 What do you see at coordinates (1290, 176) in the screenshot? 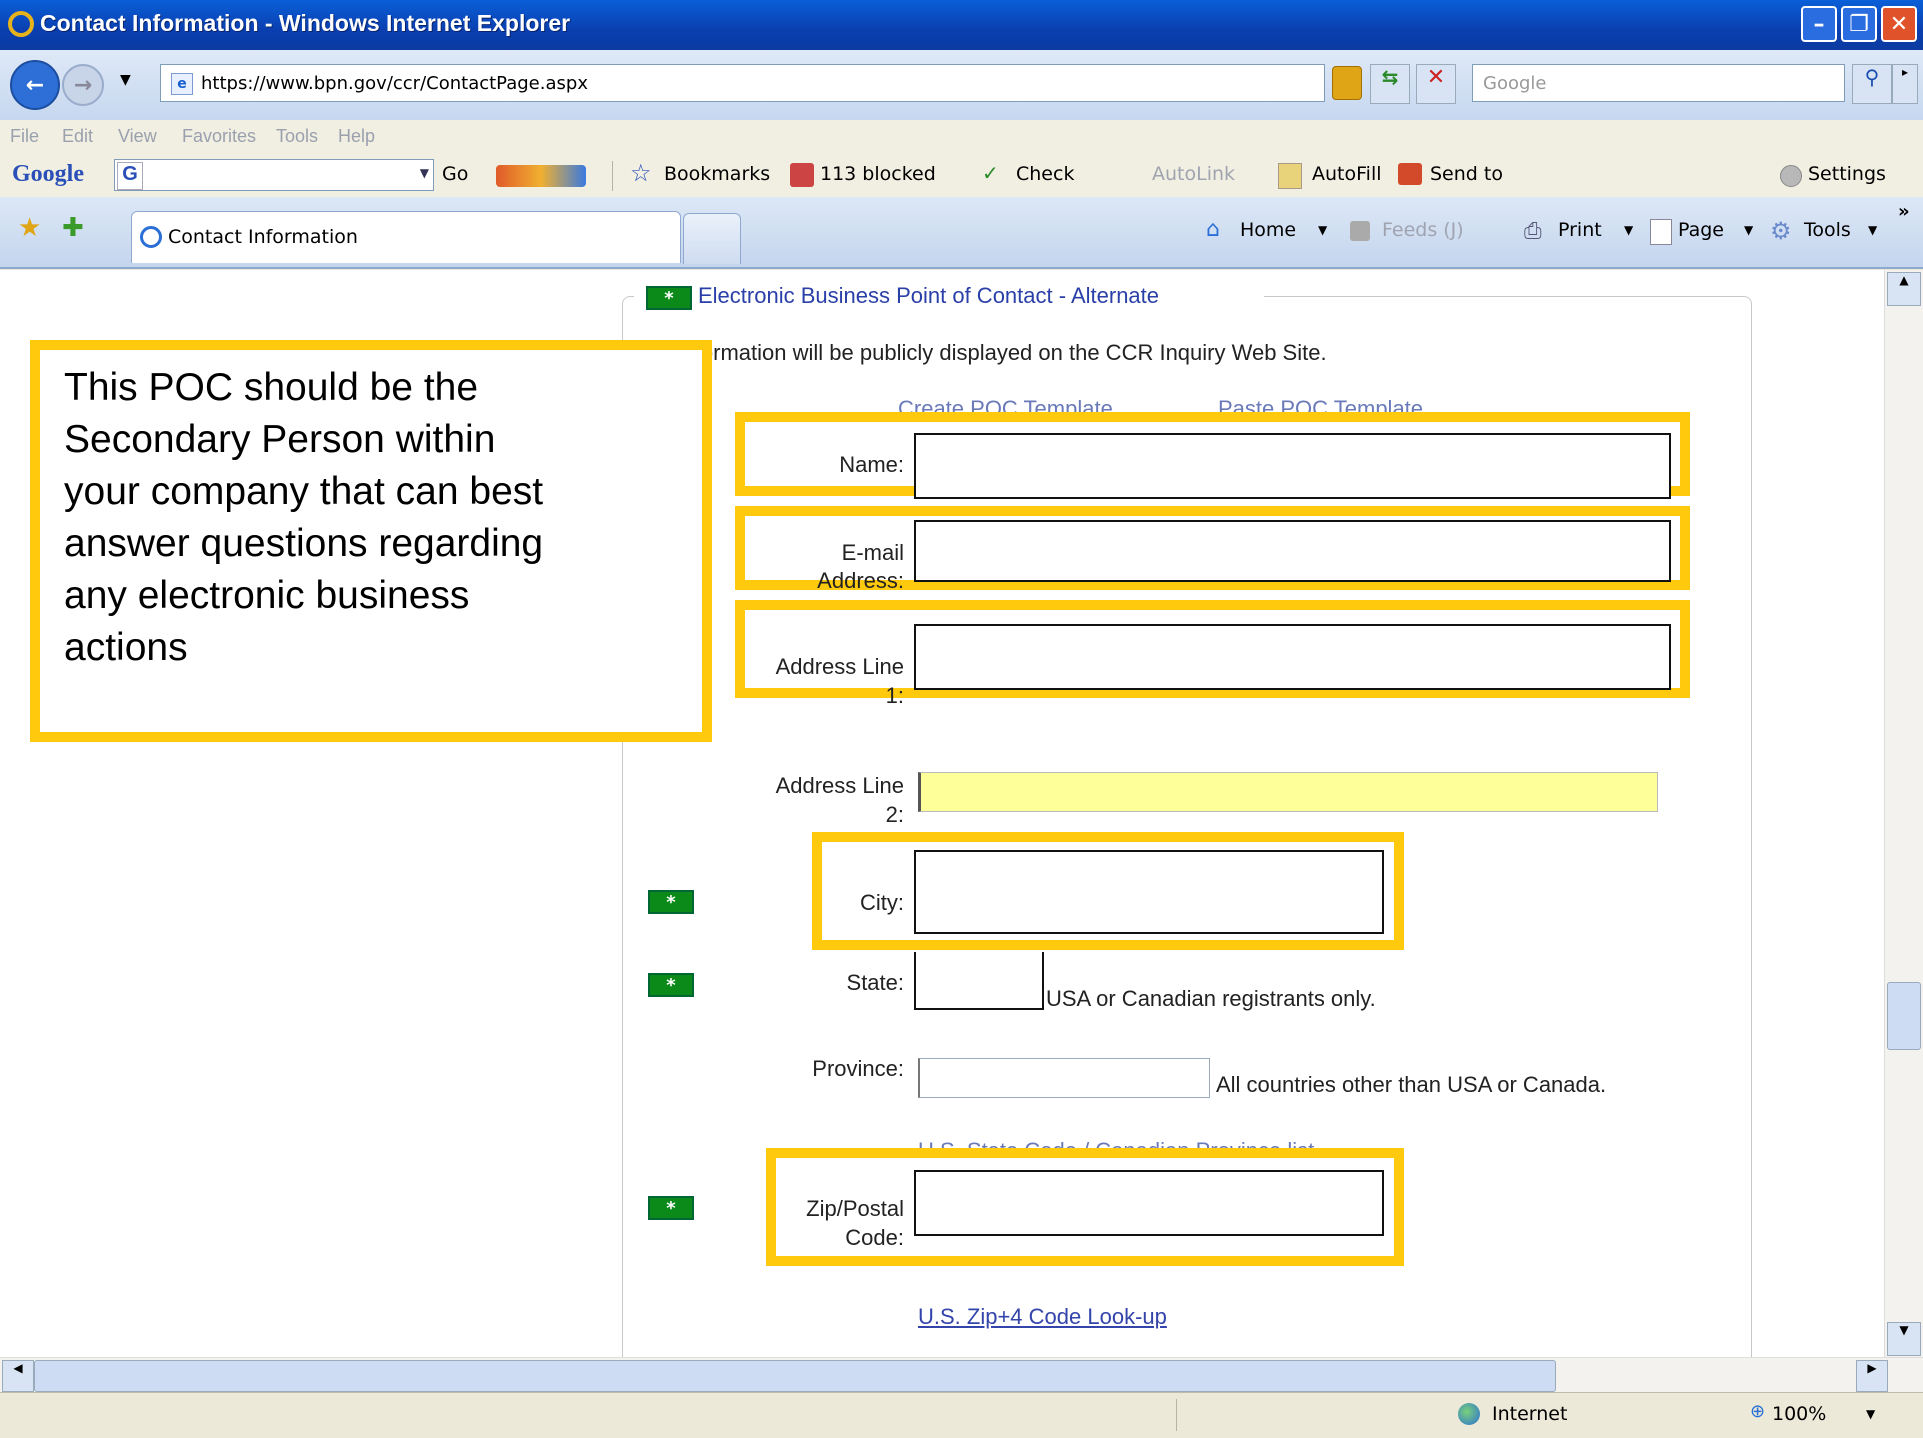
I see `autofill-icon` at bounding box center [1290, 176].